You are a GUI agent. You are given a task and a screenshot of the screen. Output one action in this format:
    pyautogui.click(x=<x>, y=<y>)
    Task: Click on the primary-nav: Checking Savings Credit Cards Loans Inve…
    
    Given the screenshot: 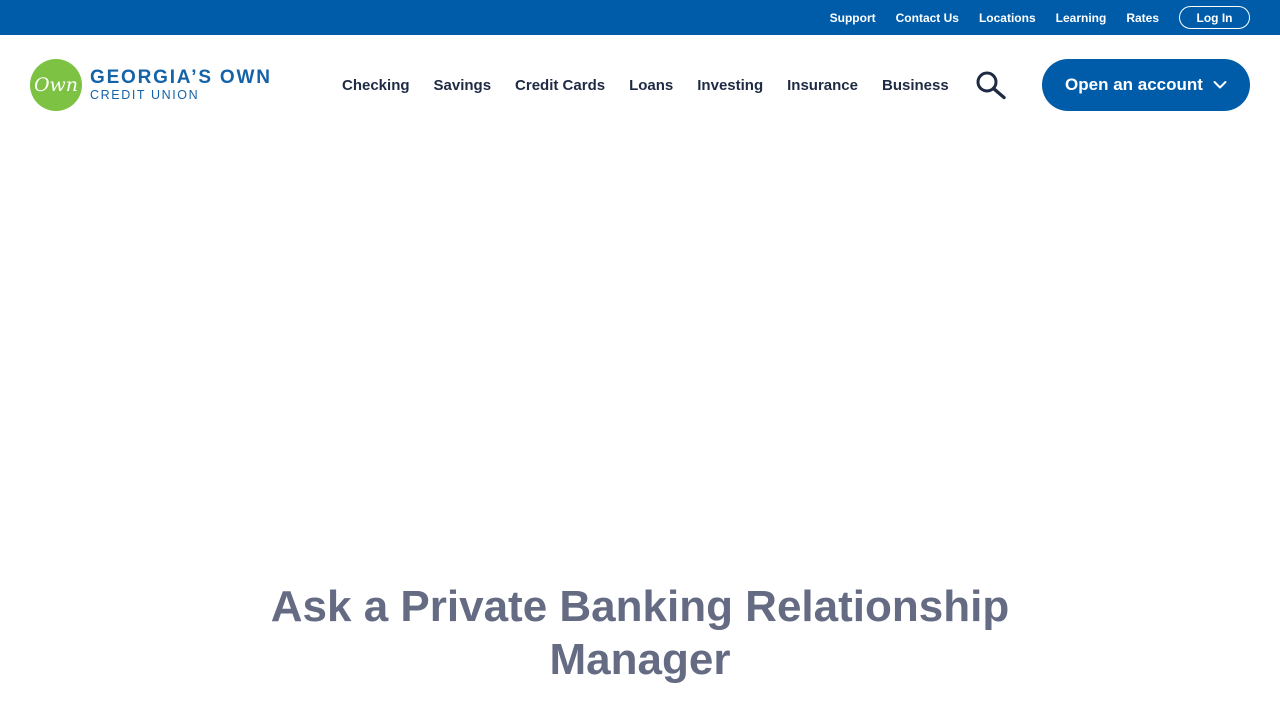 What is the action you would take?
    pyautogui.click(x=651, y=85)
    